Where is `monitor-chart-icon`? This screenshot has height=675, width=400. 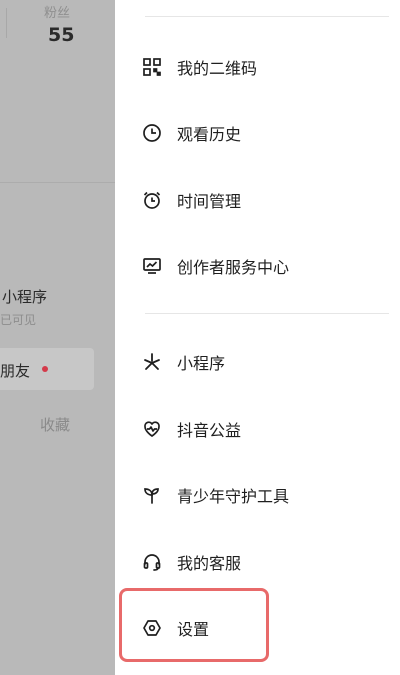
monitor-chart-icon is located at coordinates (152, 266).